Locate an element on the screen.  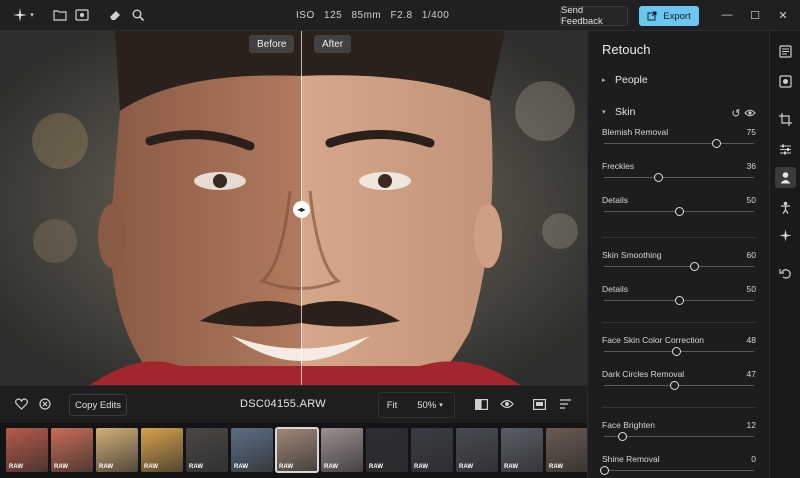
slider-label: Freckles is located at coordinates (618, 166).